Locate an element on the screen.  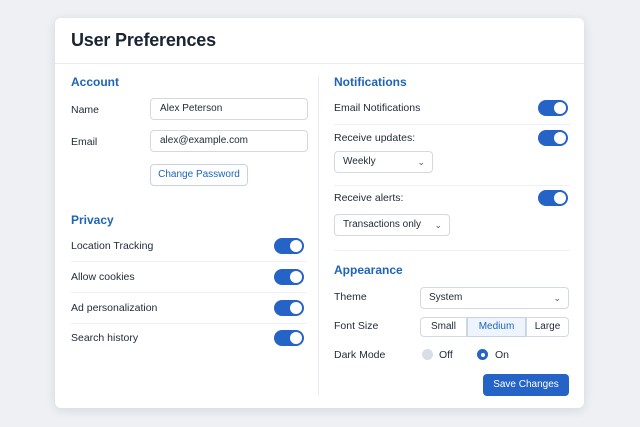
receive-alerts-toggle is located at coordinates (553, 198).